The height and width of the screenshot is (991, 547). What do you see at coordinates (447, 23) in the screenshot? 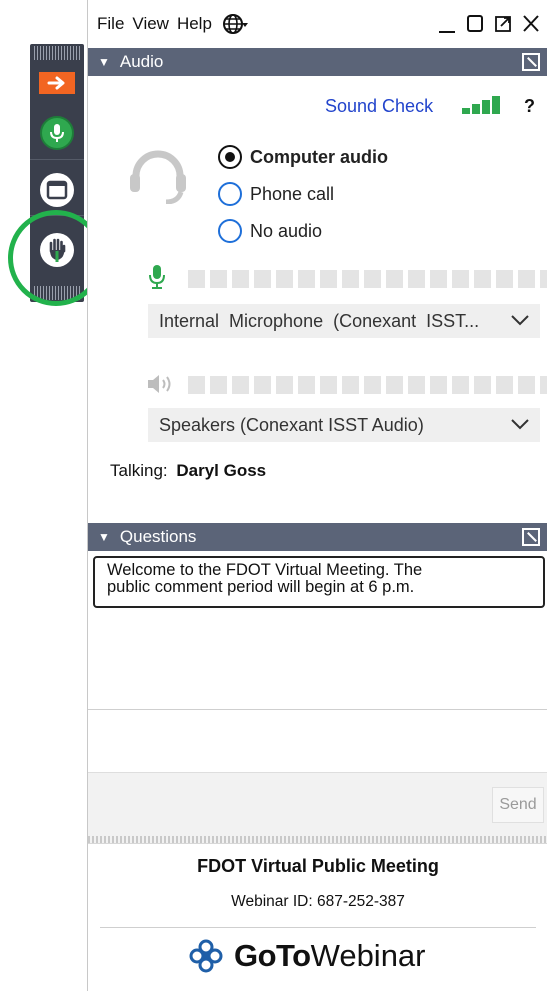
I see `minimize-icon` at bounding box center [447, 23].